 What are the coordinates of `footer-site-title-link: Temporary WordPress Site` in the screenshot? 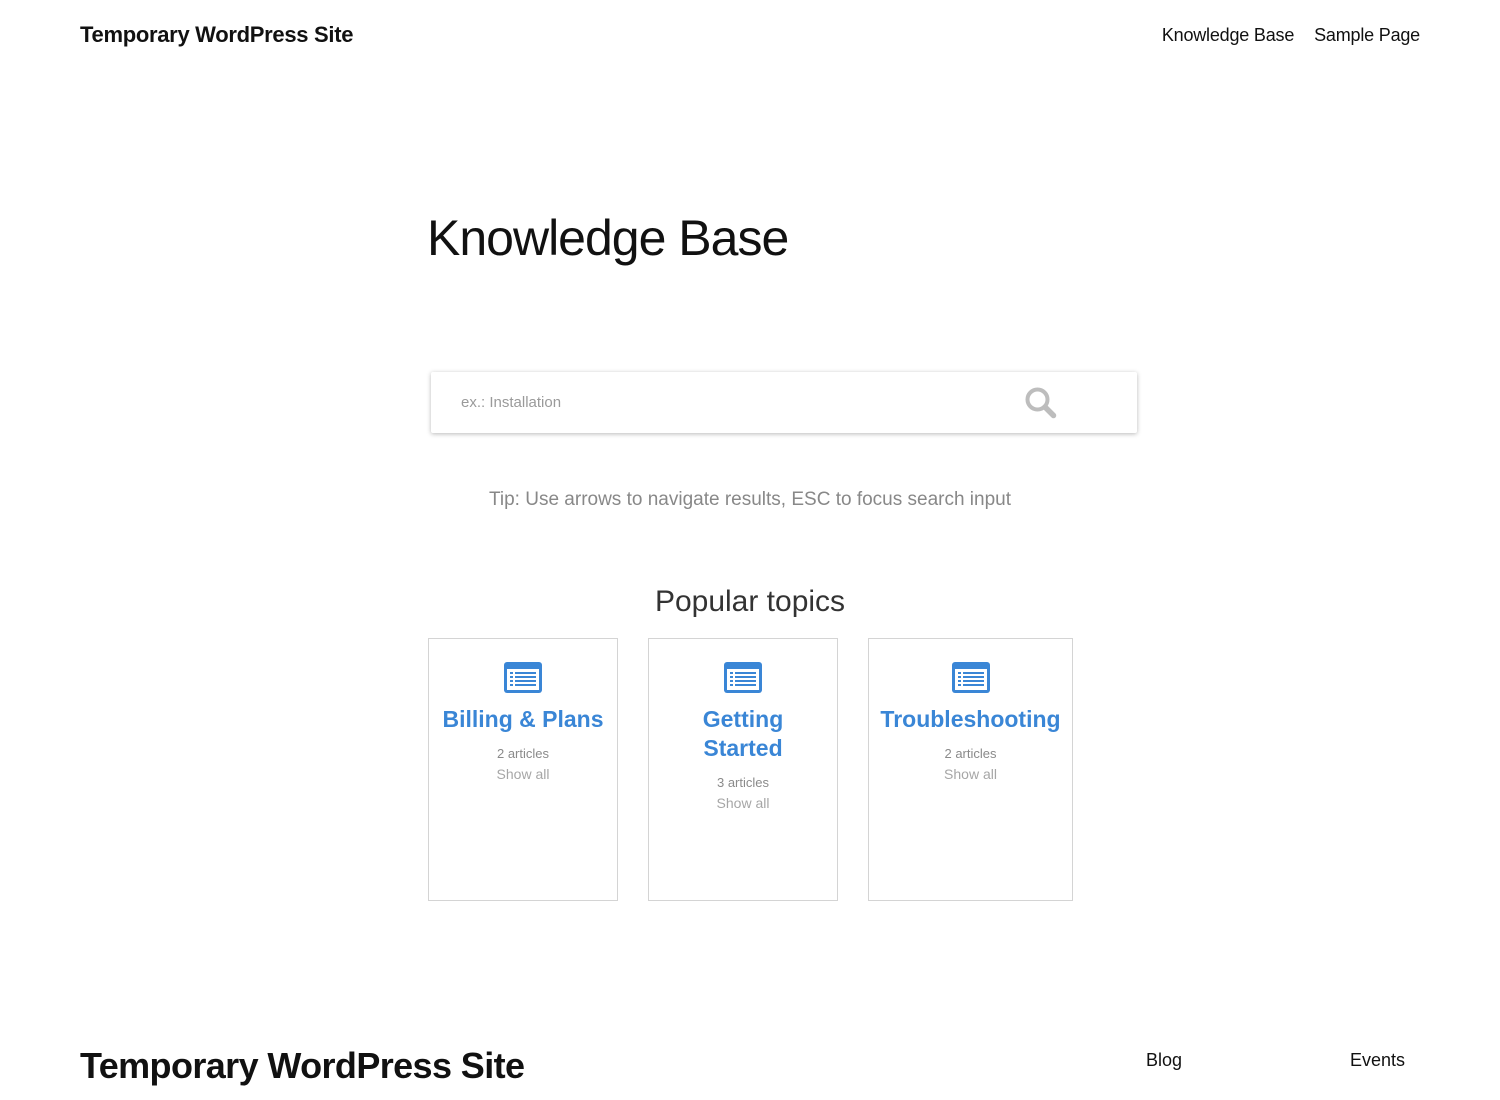 It's located at (302, 1066).